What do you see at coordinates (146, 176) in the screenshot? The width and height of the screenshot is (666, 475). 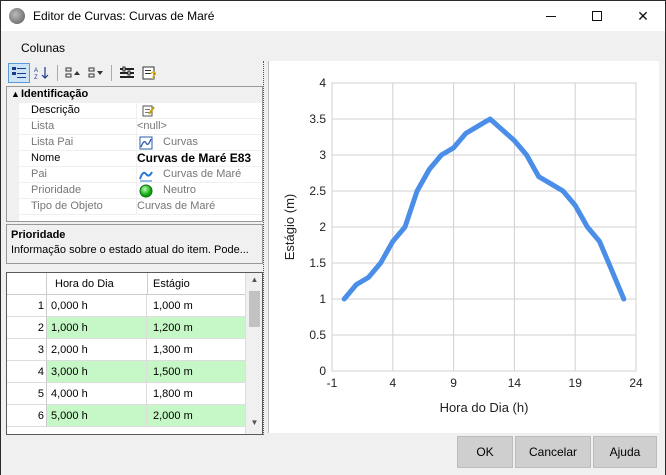 I see `tide-curve-icon` at bounding box center [146, 176].